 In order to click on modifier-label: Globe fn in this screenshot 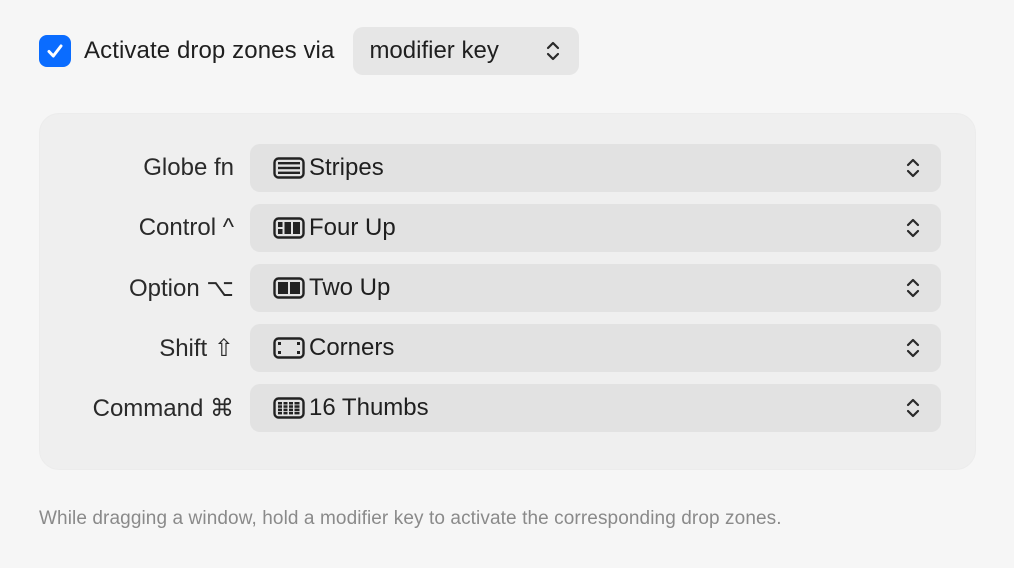, I will do `click(188, 167)`.